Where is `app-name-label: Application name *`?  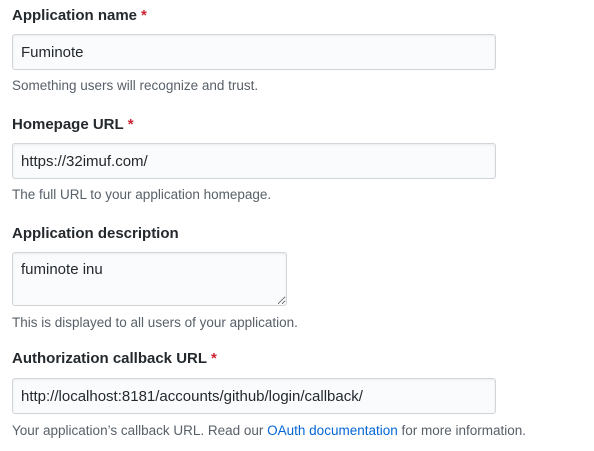
app-name-label: Application name * is located at coordinates (79, 16).